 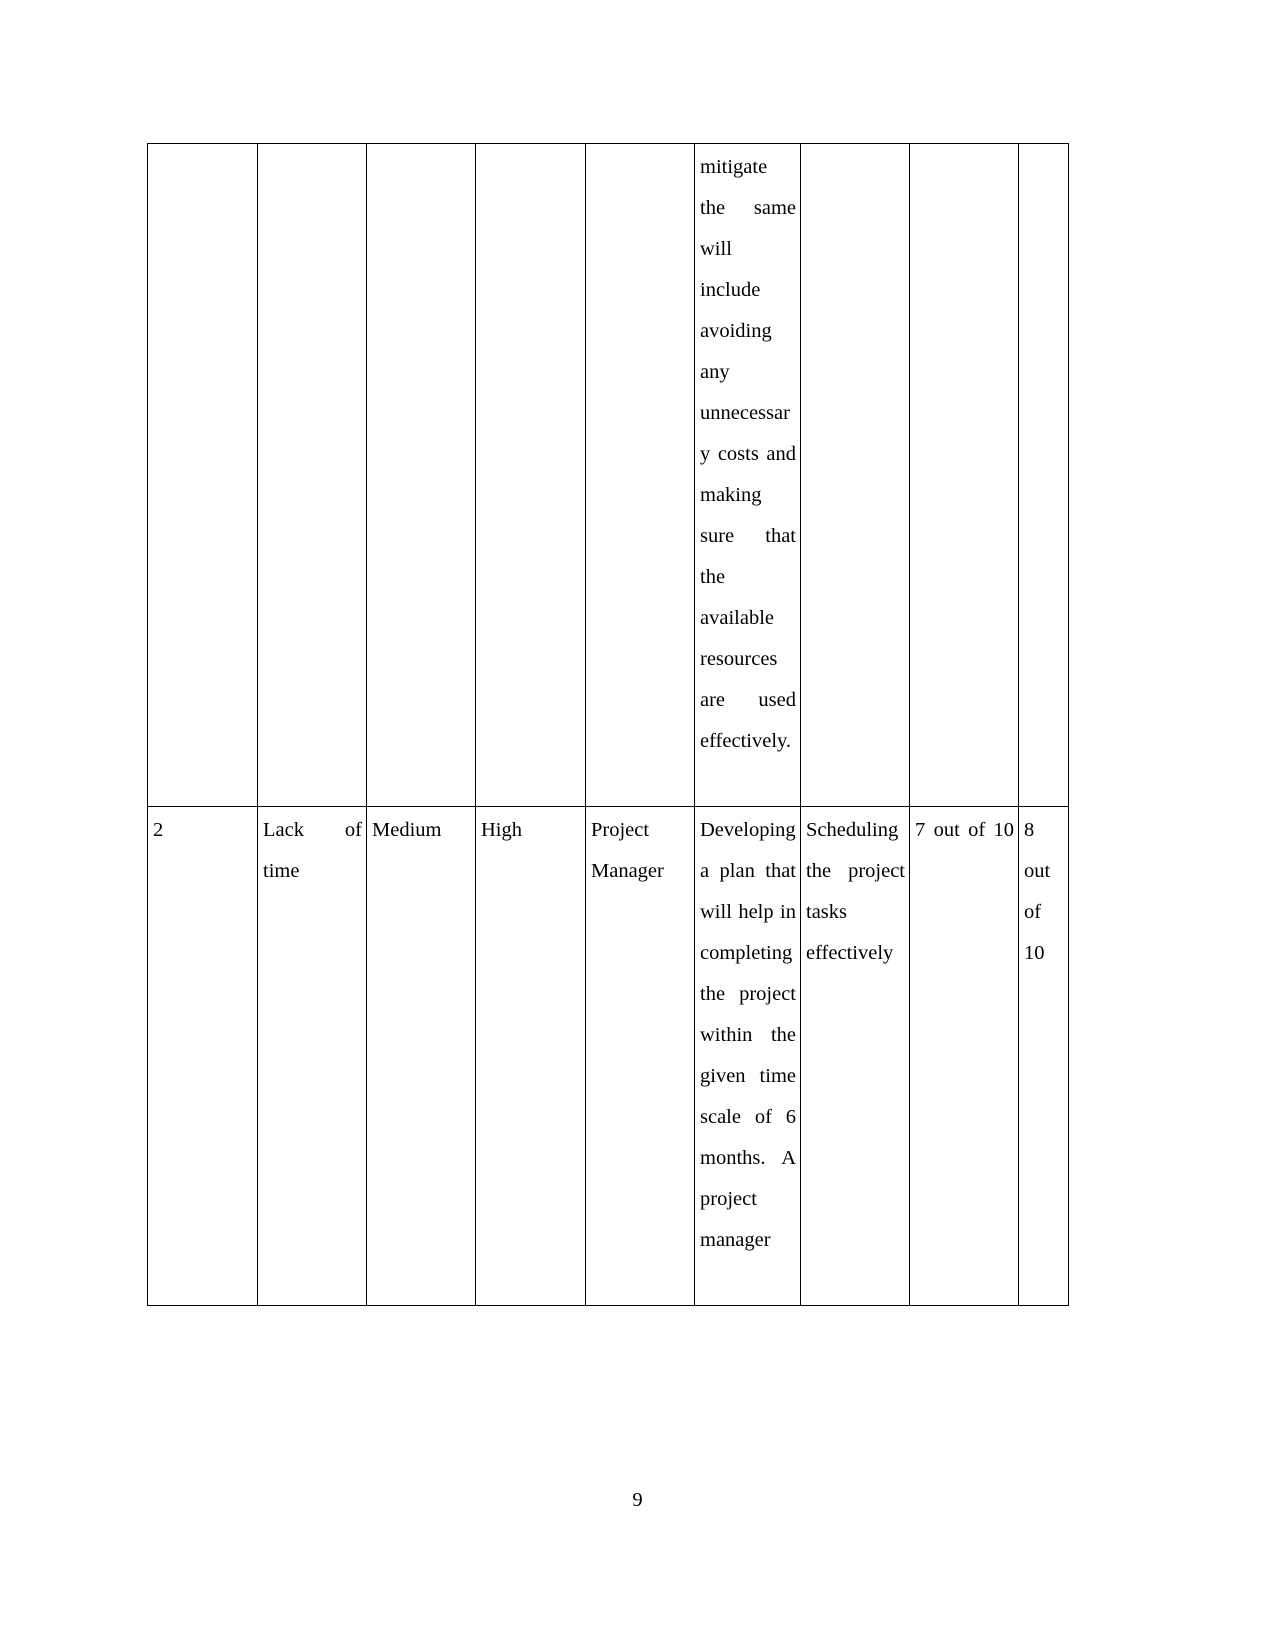 What do you see at coordinates (855, 475) in the screenshot?
I see `table-cell-action` at bounding box center [855, 475].